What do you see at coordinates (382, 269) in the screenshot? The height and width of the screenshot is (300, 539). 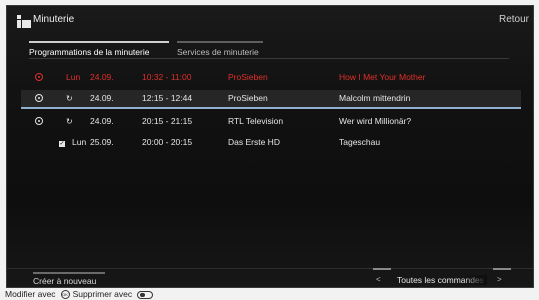 I see `nav-tick-left` at bounding box center [382, 269].